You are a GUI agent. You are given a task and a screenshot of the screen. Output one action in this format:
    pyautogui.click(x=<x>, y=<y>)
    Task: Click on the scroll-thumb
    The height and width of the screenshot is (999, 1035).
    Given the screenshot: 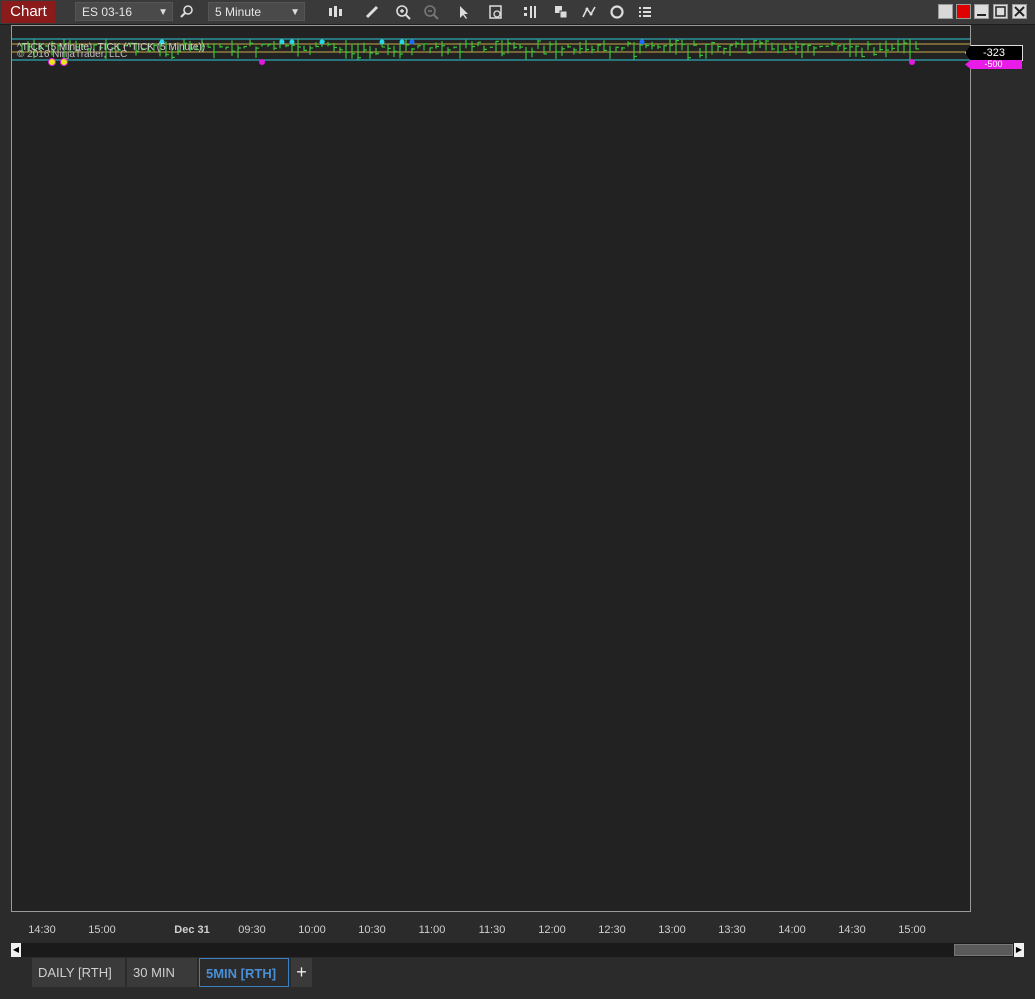 What is the action you would take?
    pyautogui.click(x=983, y=950)
    